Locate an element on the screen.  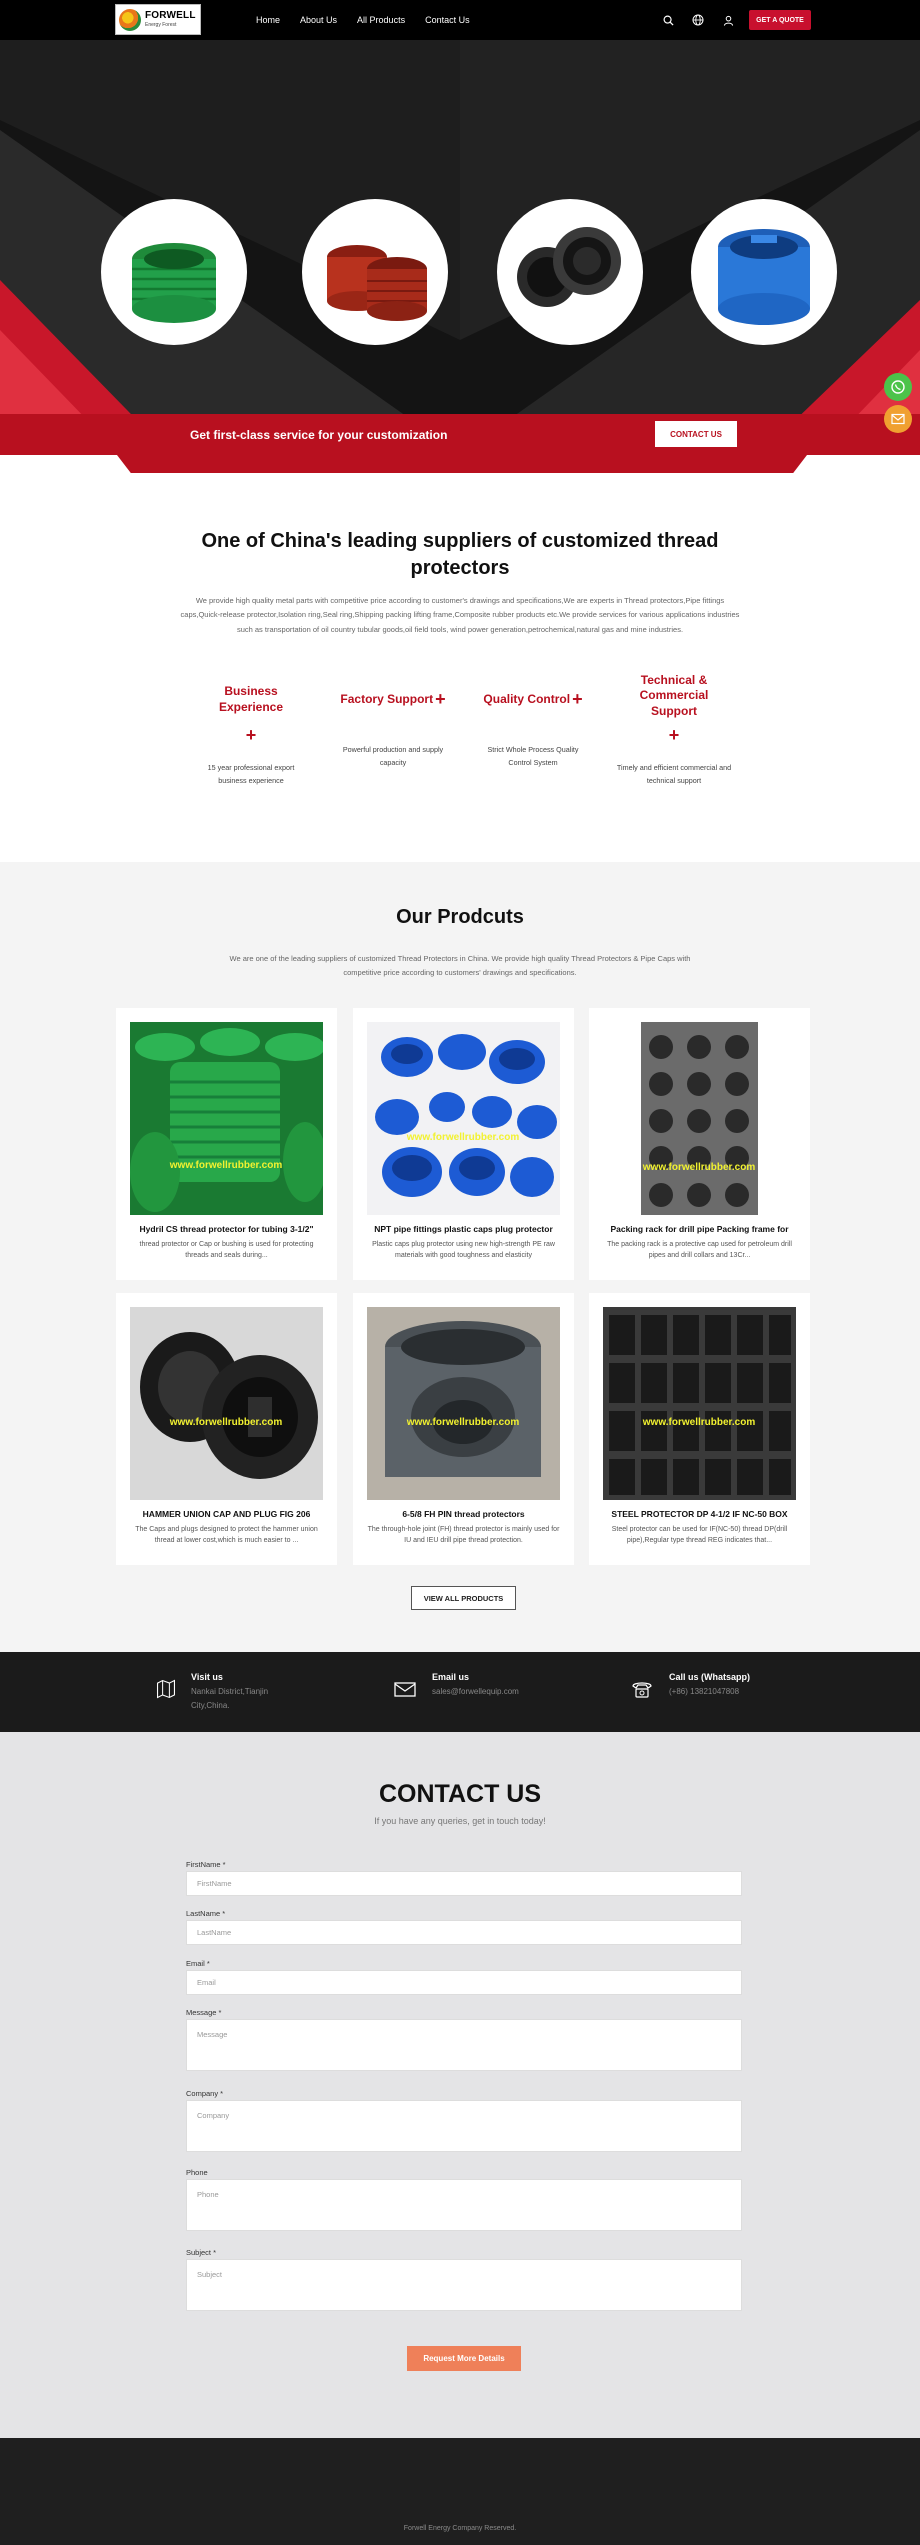
phone-placeholder: Phone is located at coordinates (208, 2194).